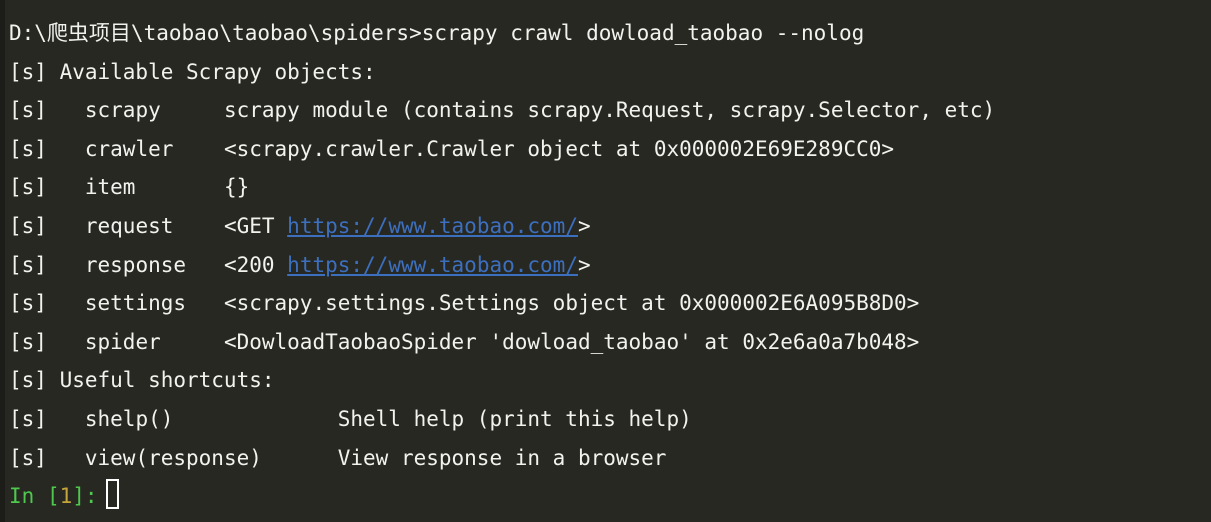 This screenshot has height=522, width=1211. What do you see at coordinates (610, 496) in the screenshot?
I see `terminal-line-input-prompt: In [1]:` at bounding box center [610, 496].